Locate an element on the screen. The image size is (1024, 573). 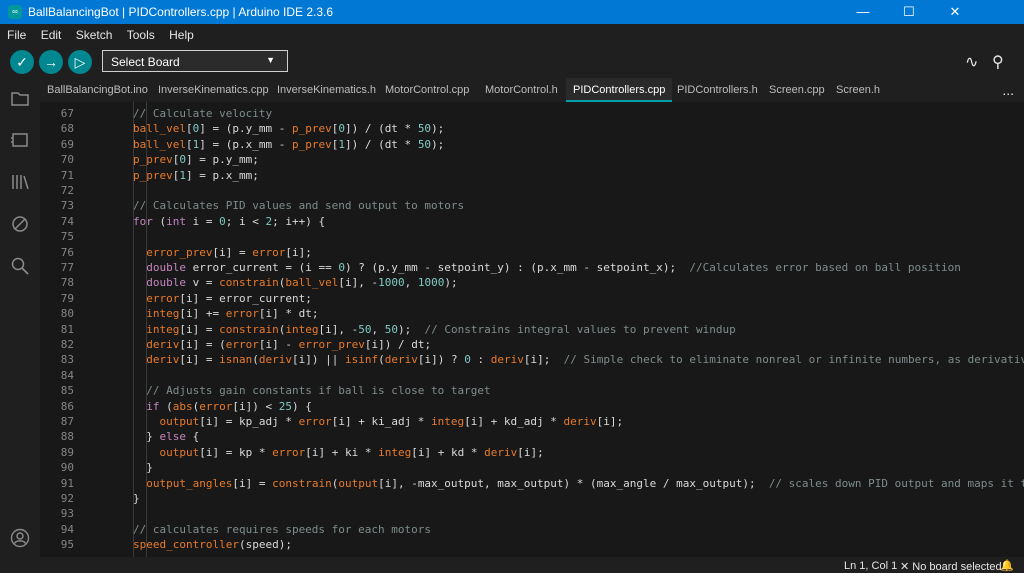
check-icon: ✓ is located at coordinates (22, 62).